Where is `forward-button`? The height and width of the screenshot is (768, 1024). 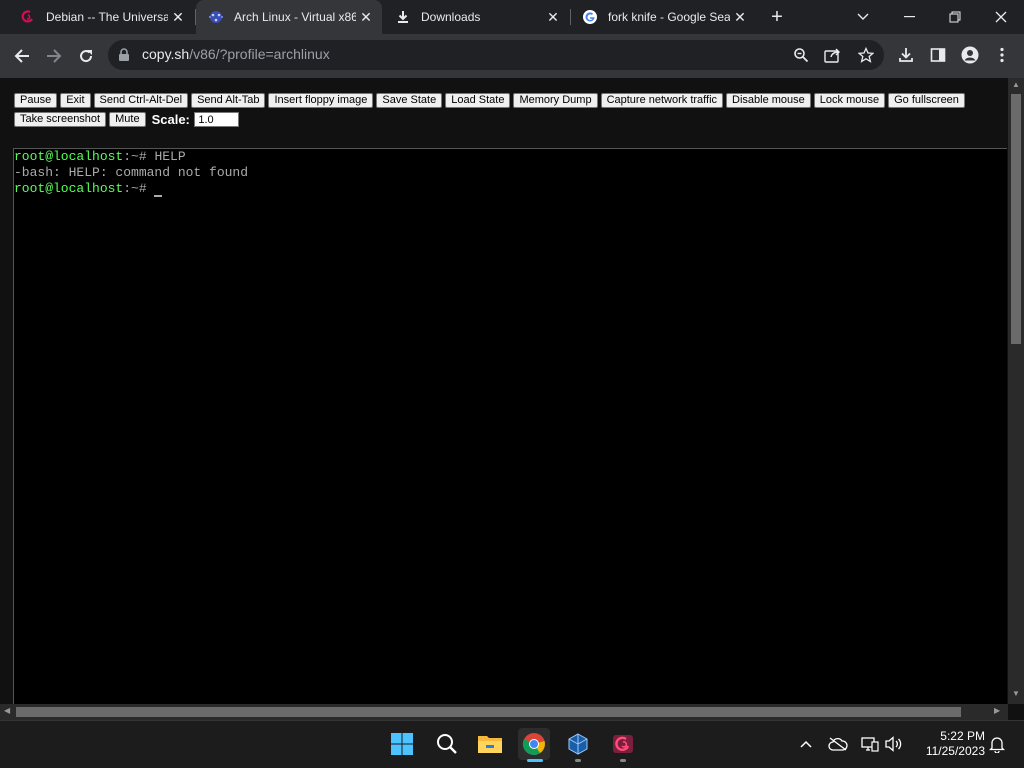 forward-button is located at coordinates (54, 56).